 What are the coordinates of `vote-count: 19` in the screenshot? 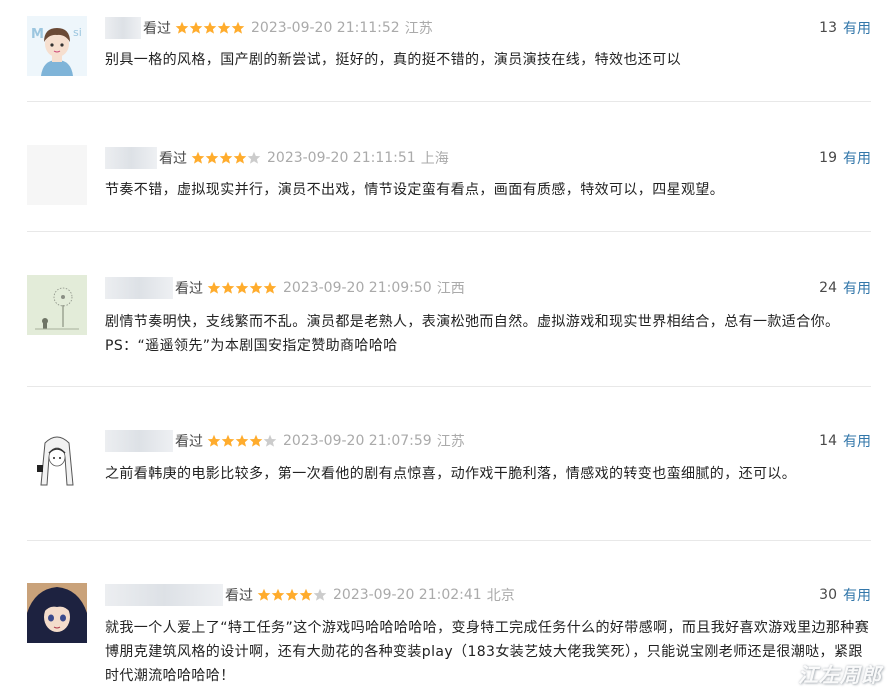 It's located at (828, 158).